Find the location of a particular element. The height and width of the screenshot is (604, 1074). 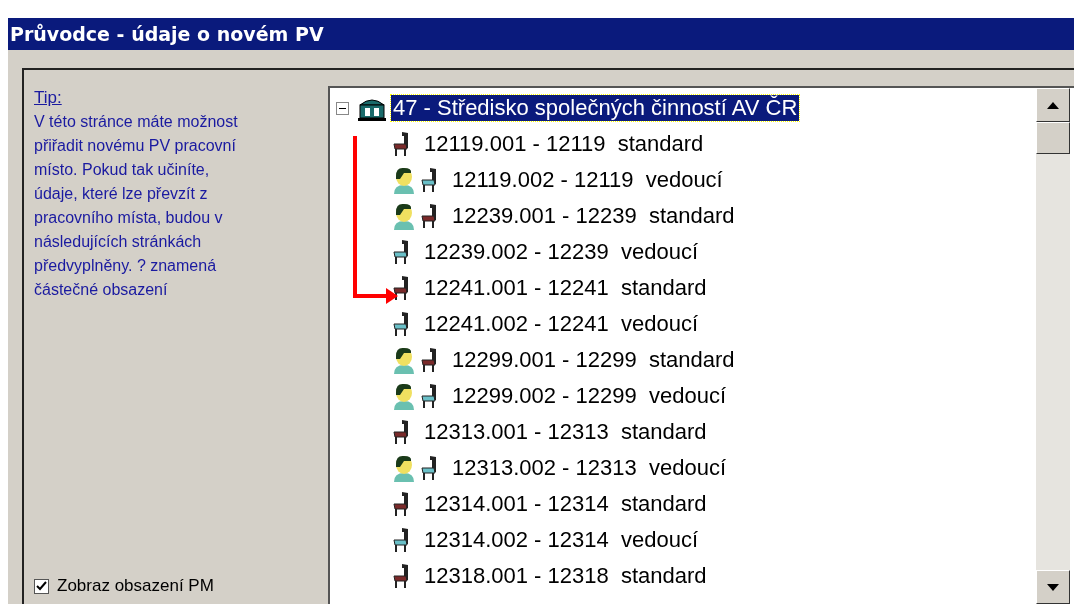

tree-item: 12318.001 - 12318 standard is located at coordinates (565, 576).